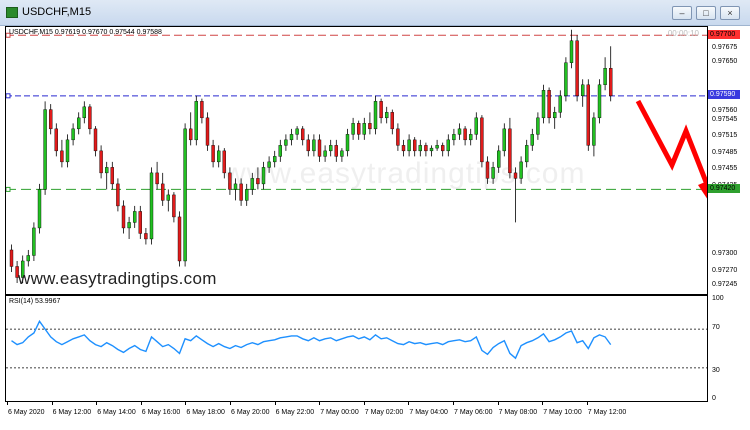 This screenshot has width=750, height=430. What do you see at coordinates (706, 13) in the screenshot?
I see `restore-button: □` at bounding box center [706, 13].